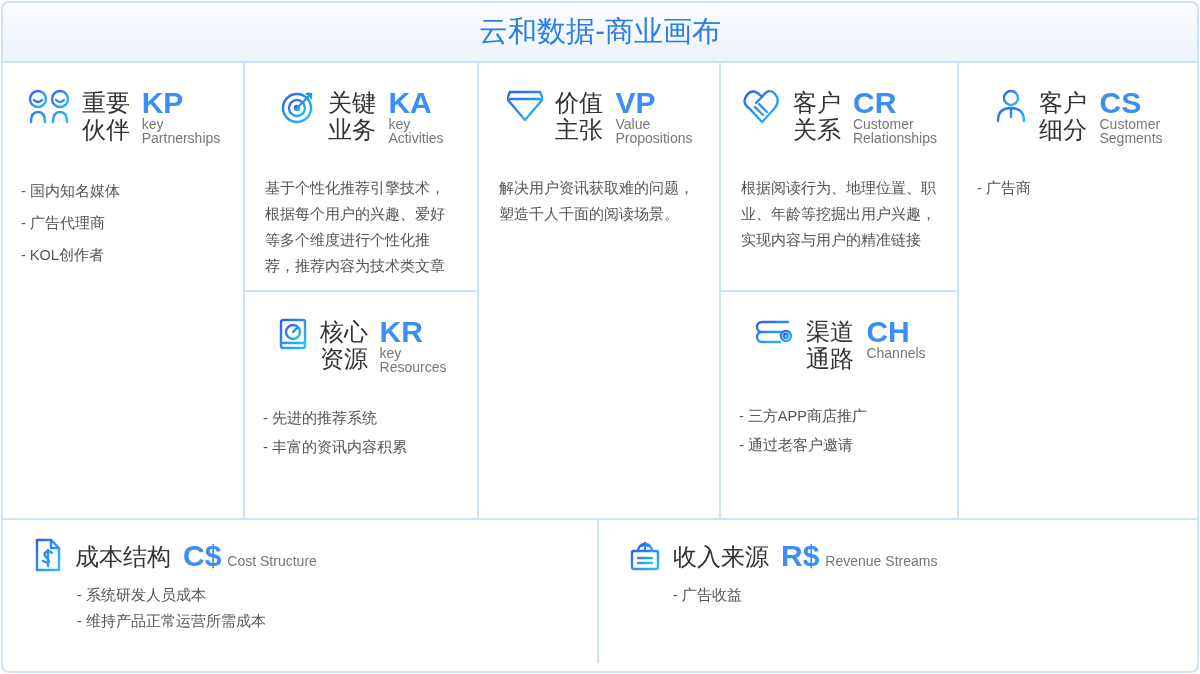 The height and width of the screenshot is (674, 1200). What do you see at coordinates (123, 556) in the screenshot?
I see `section-title: 成本结构` at bounding box center [123, 556].